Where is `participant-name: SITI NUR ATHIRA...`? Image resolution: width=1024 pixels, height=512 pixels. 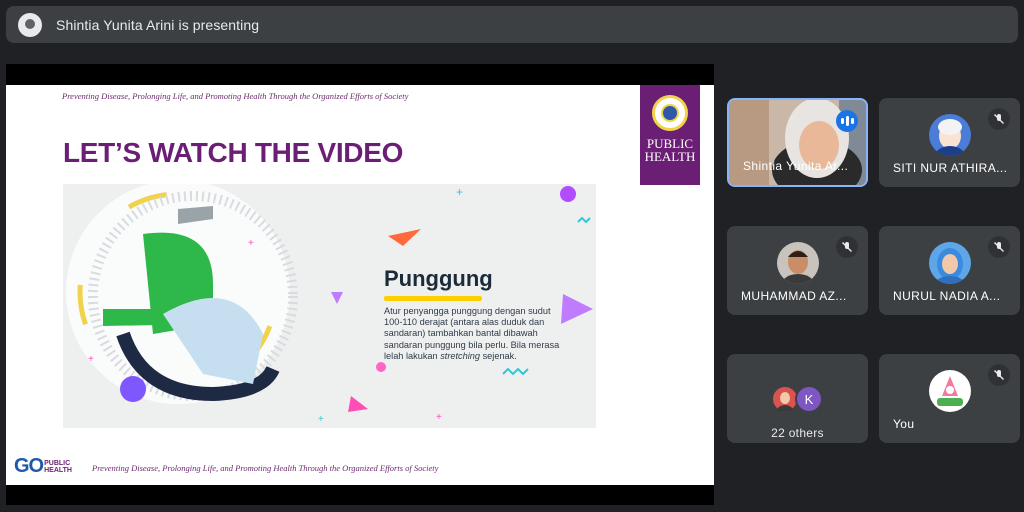 participant-name: SITI NUR ATHIRA... is located at coordinates (950, 168).